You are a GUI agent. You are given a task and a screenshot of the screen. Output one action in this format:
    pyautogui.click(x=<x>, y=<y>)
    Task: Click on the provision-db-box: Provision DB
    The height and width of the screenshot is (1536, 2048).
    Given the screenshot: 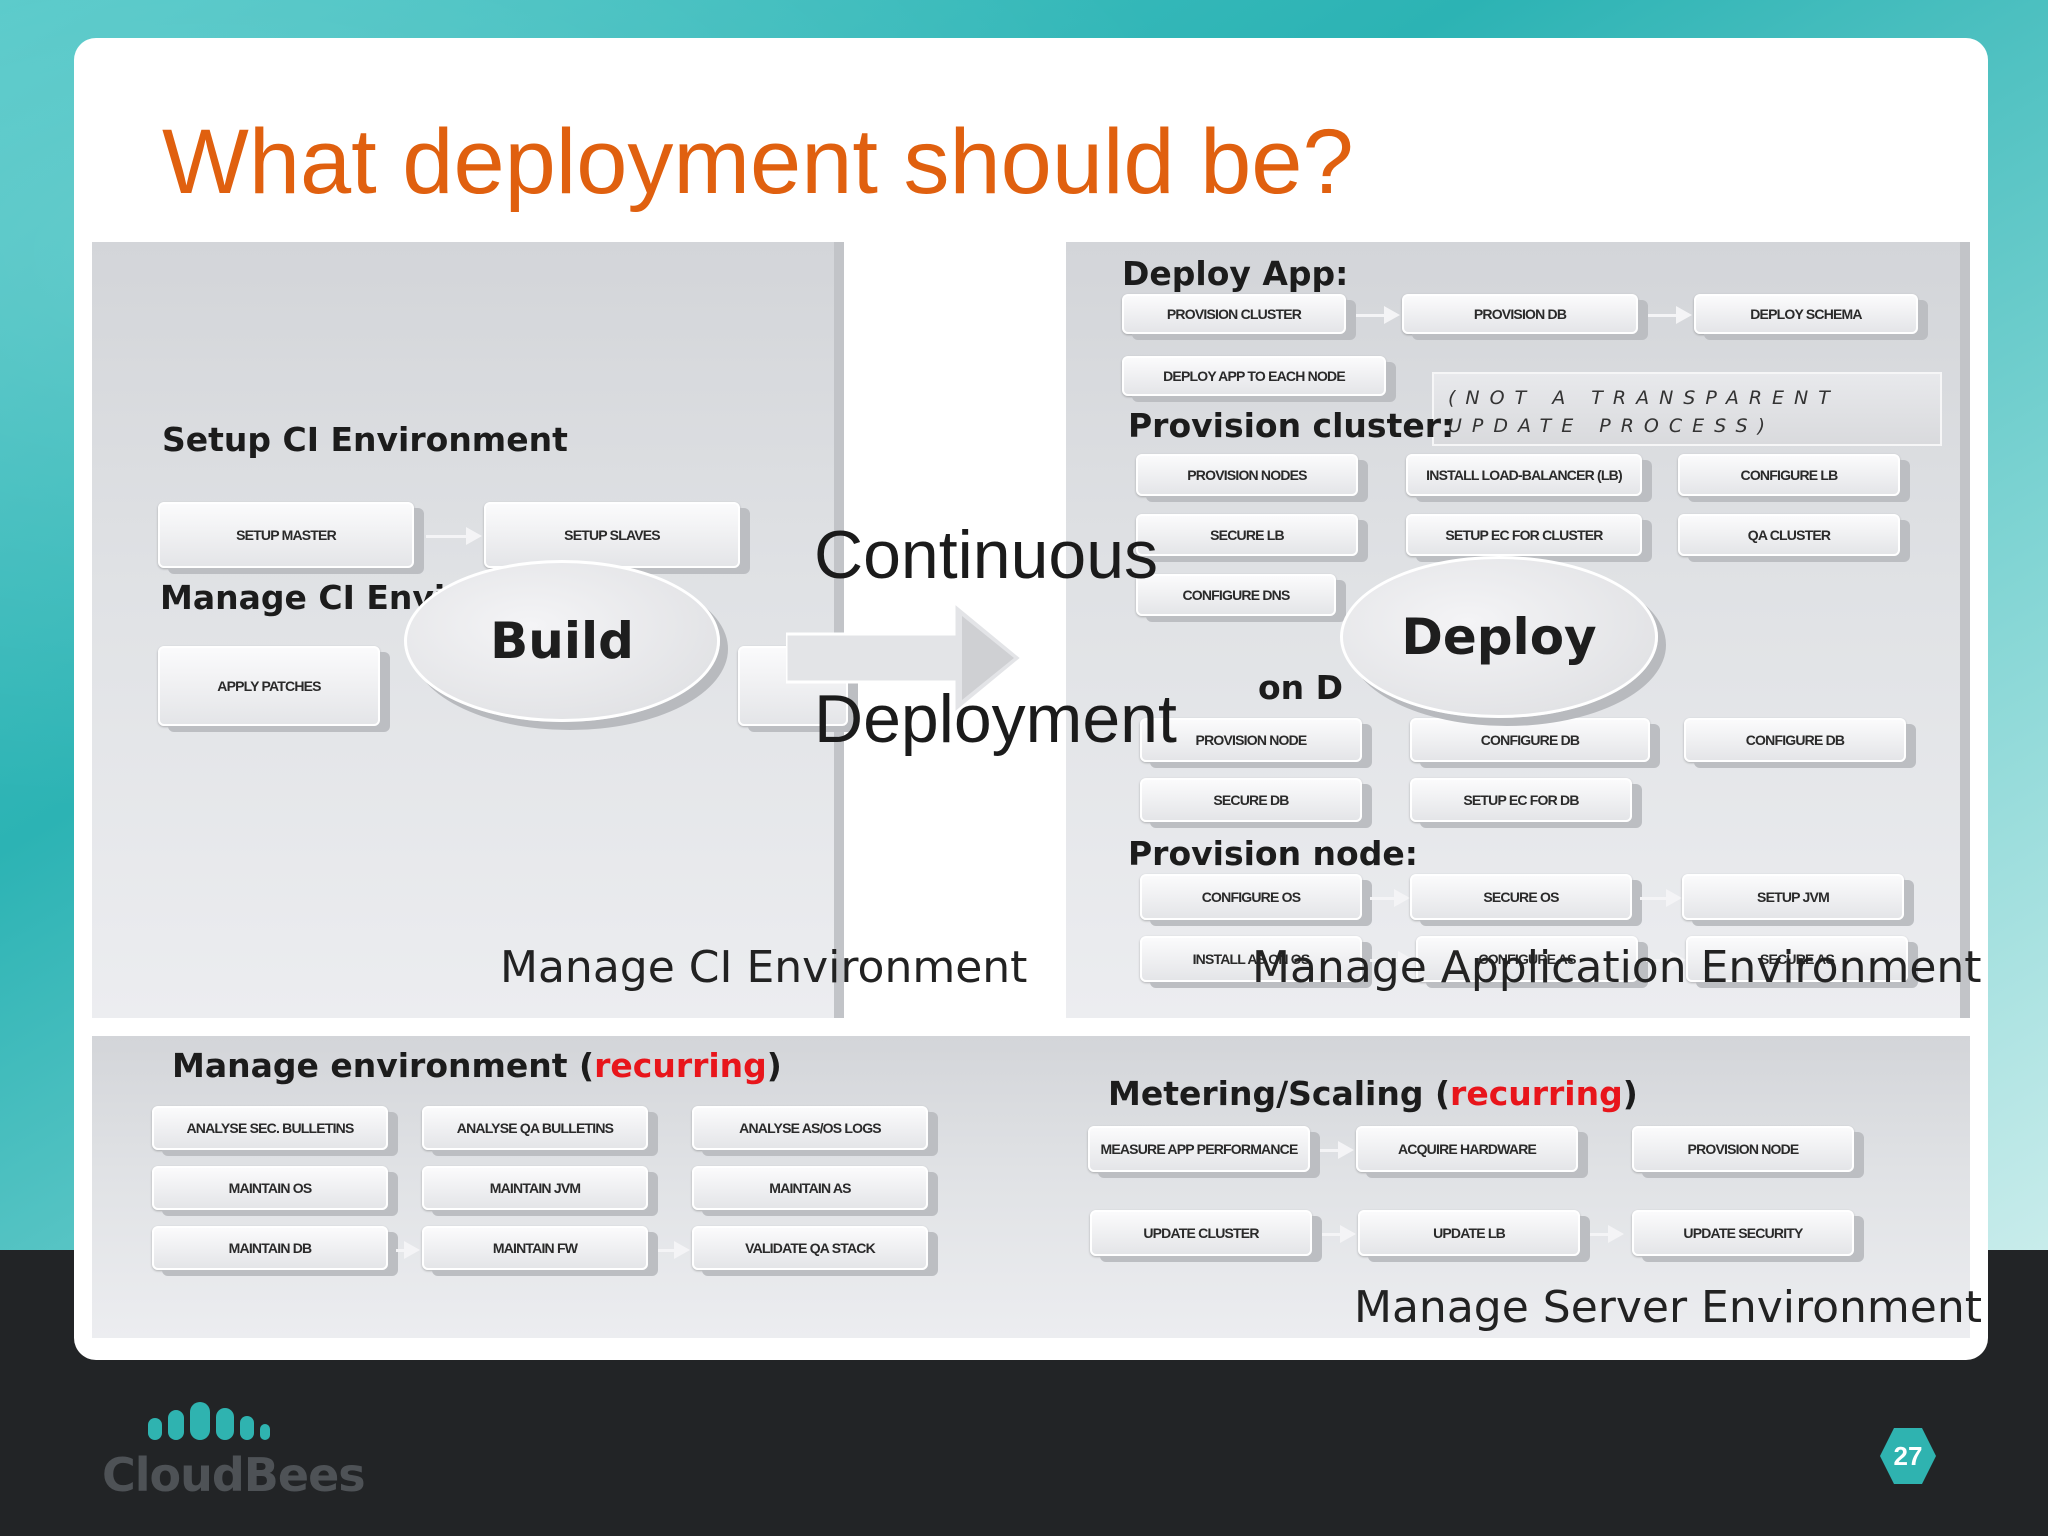 What is the action you would take?
    pyautogui.click(x=1520, y=314)
    